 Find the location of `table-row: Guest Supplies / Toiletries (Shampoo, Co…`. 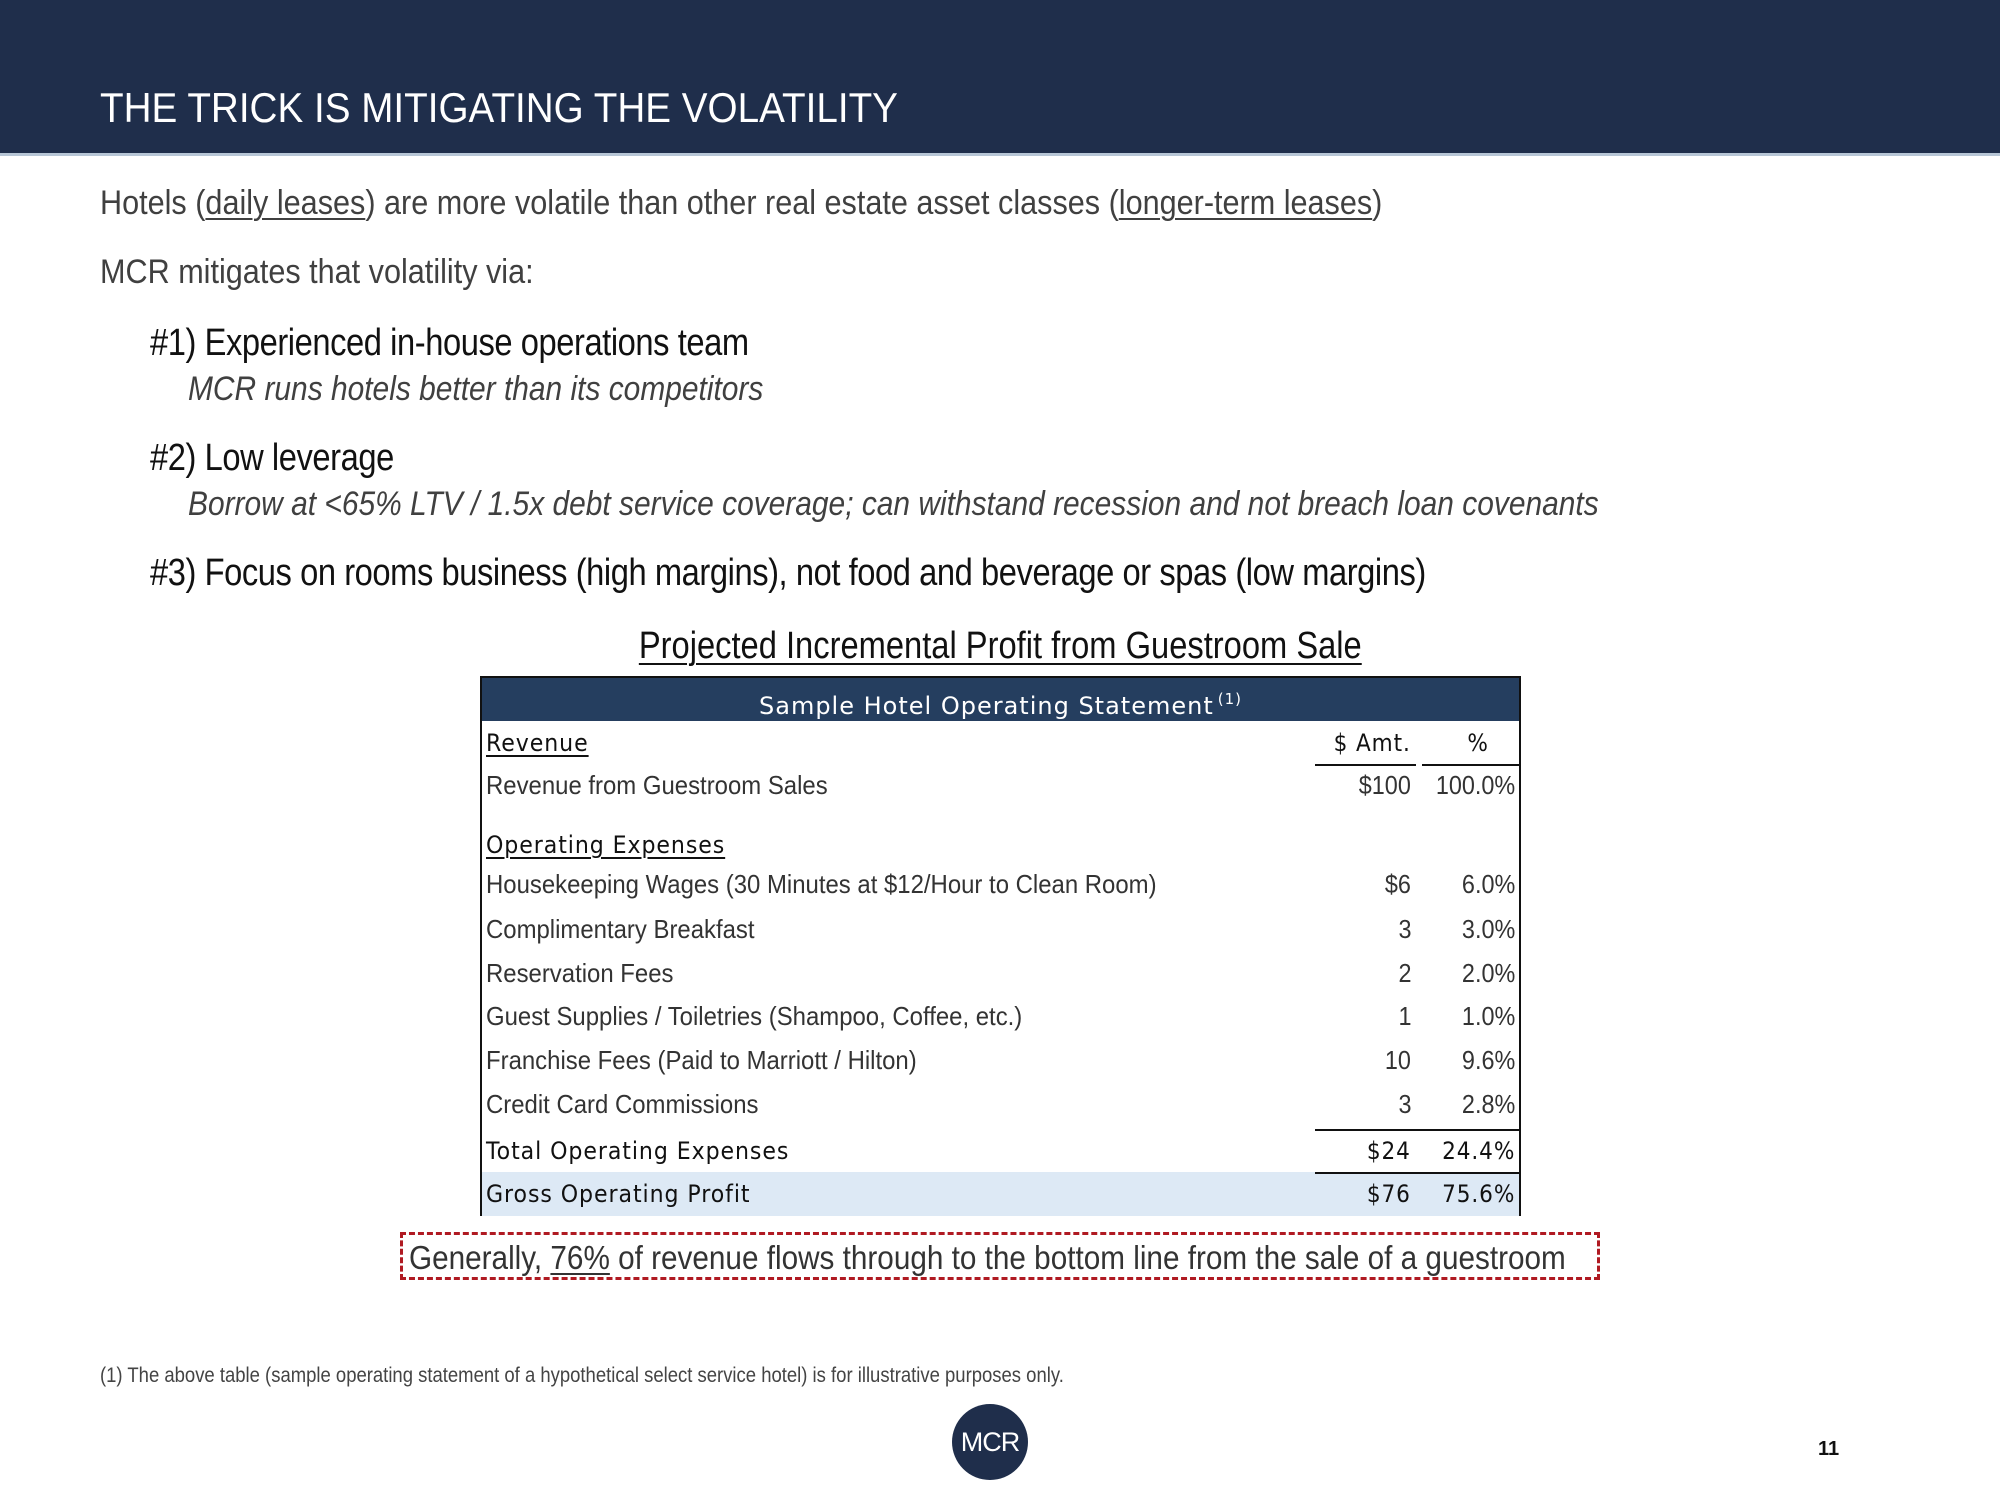

table-row: Guest Supplies / Toiletries (Shampoo, Co… is located at coordinates (1000, 1018).